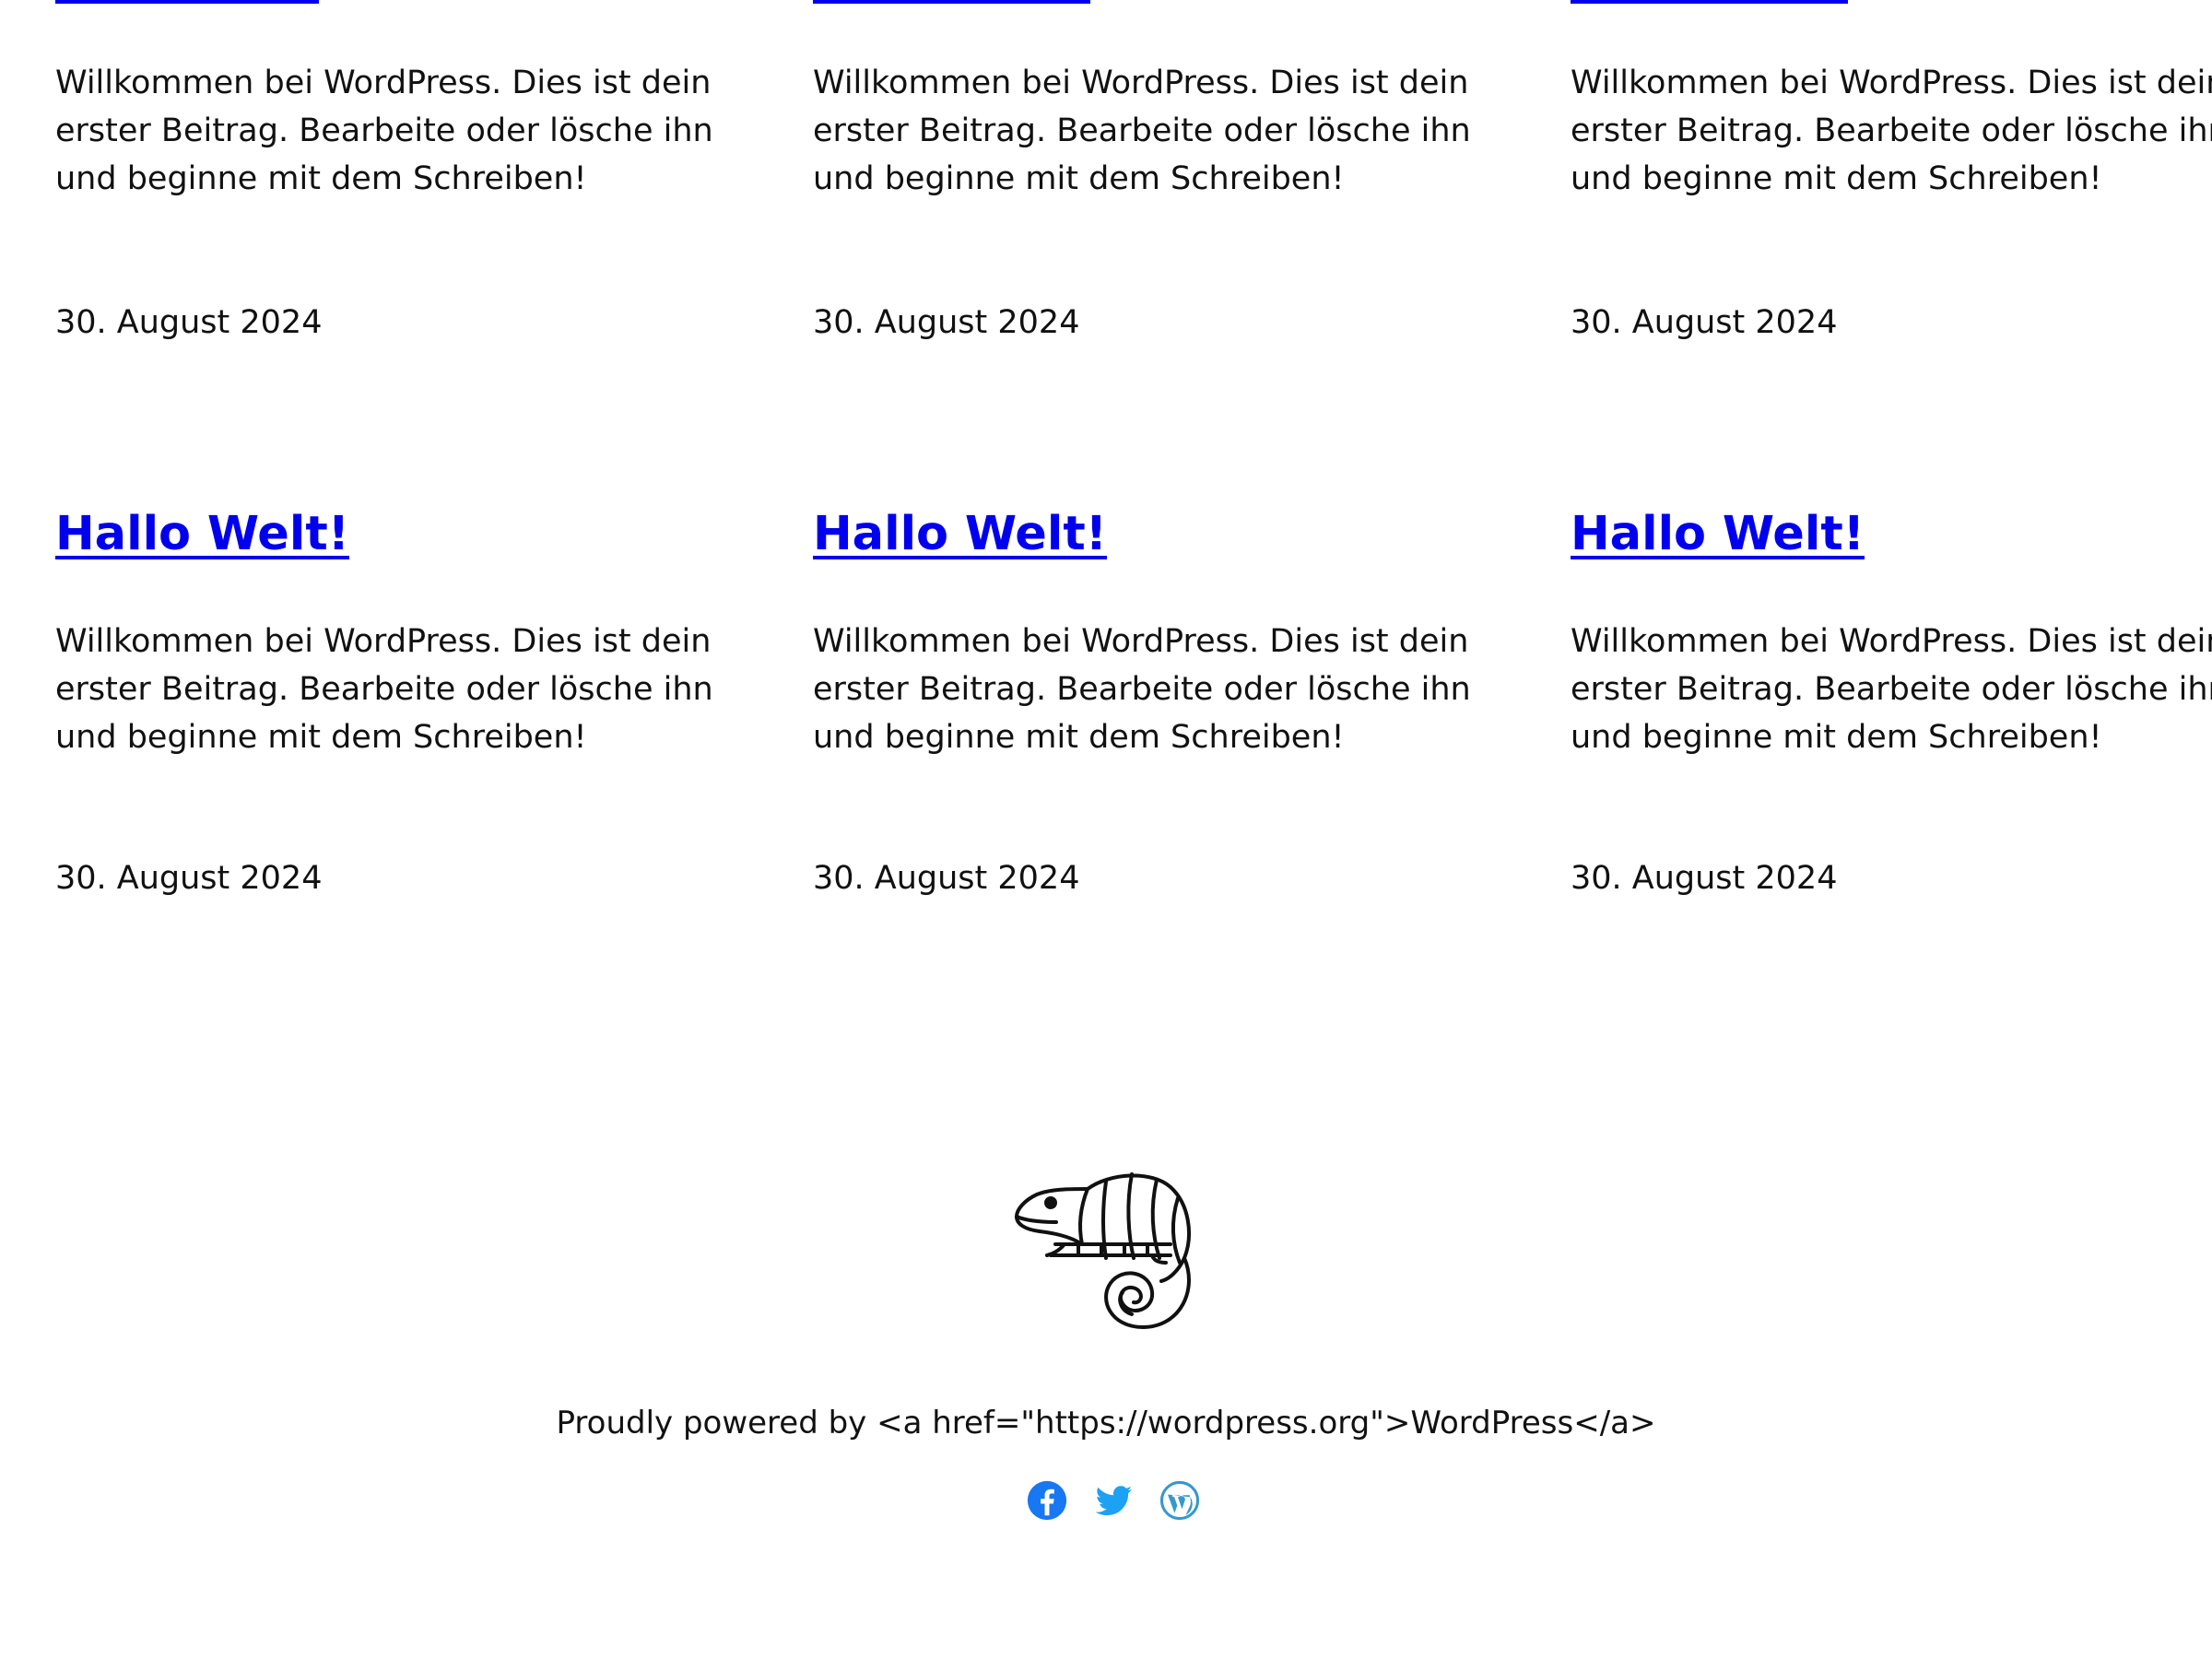 This screenshot has width=2212, height=1659. I want to click on social-links, so click(1110, 1502).